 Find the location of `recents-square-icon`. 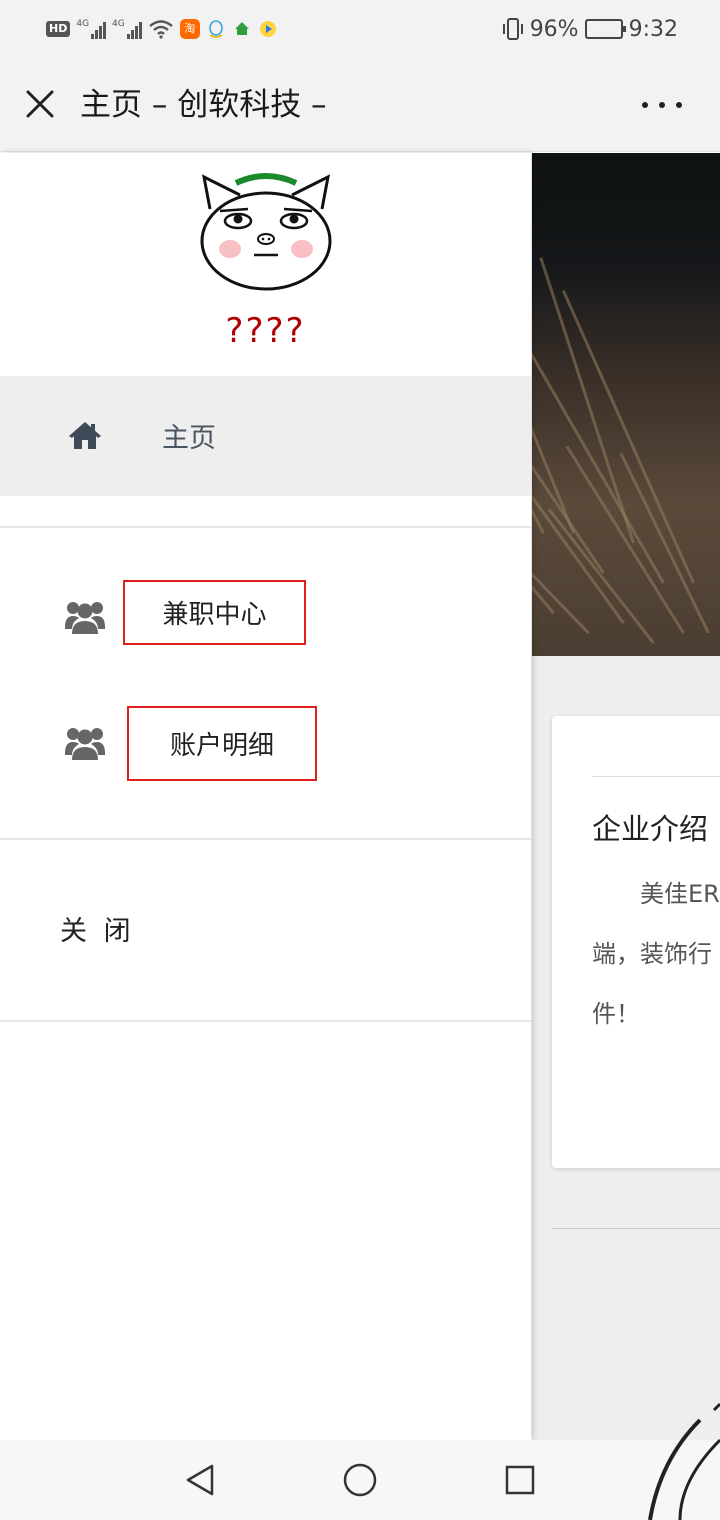

recents-square-icon is located at coordinates (520, 1480).